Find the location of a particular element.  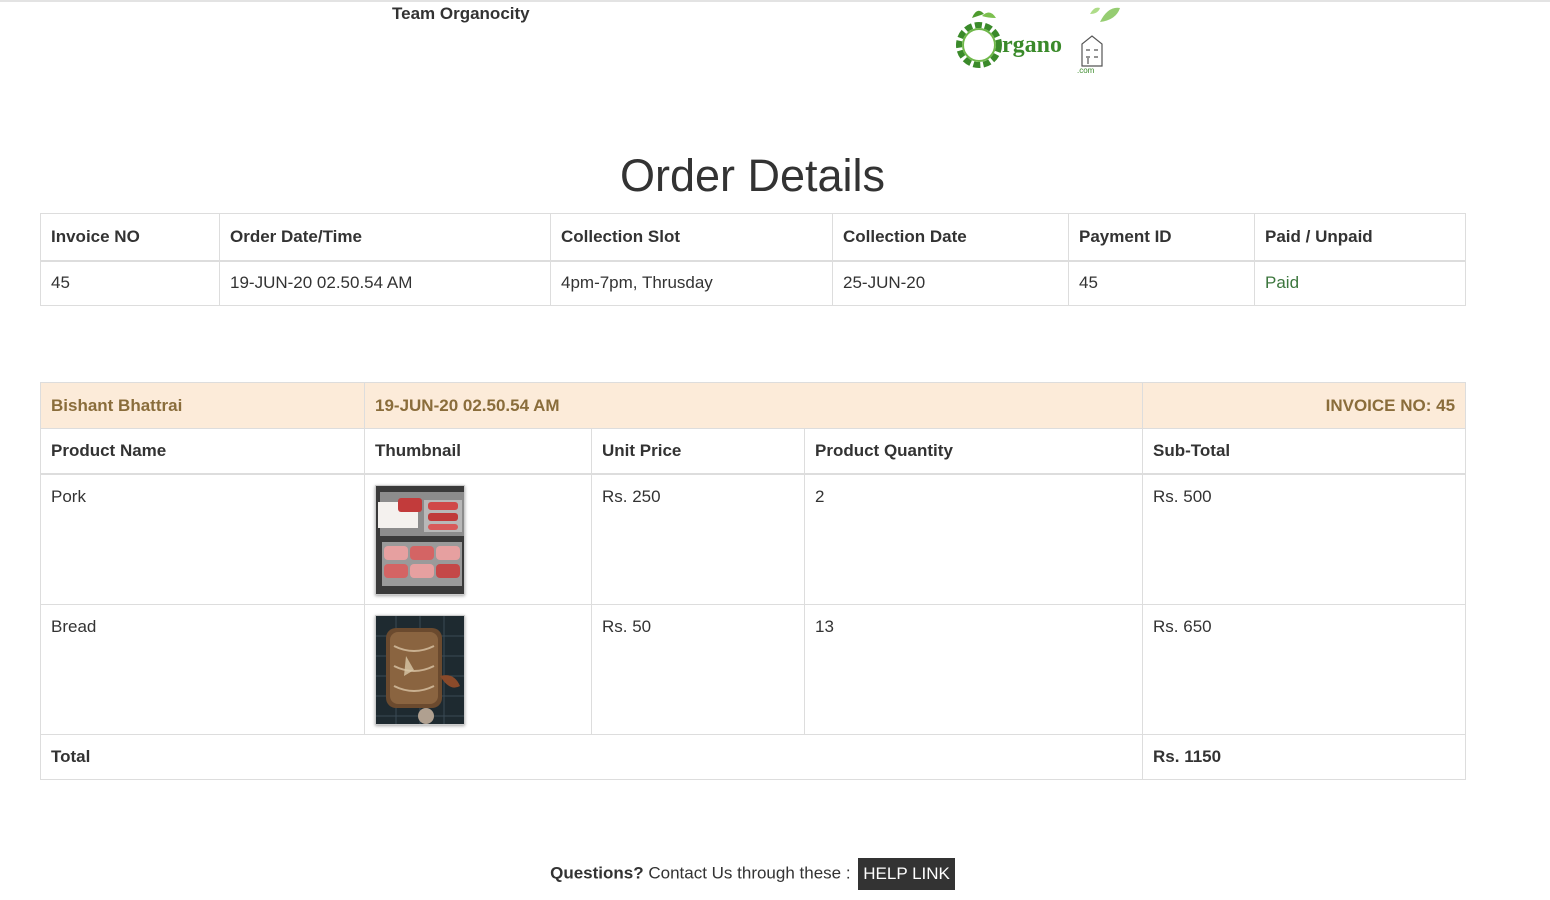

collection-slot: 4pm-7pm, Thrusday is located at coordinates (691, 283).